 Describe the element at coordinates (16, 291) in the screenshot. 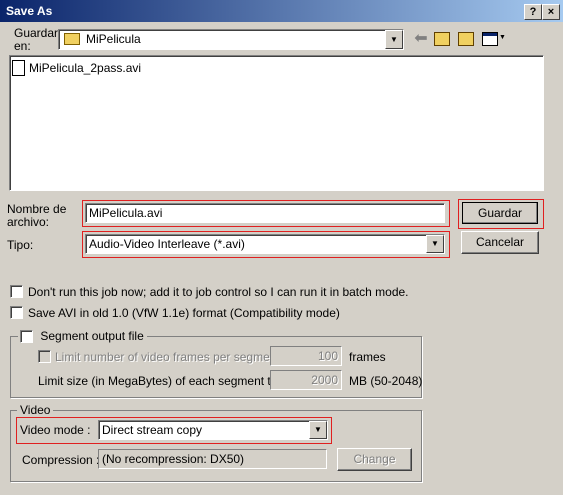

I see `job-control-checkbox` at that location.